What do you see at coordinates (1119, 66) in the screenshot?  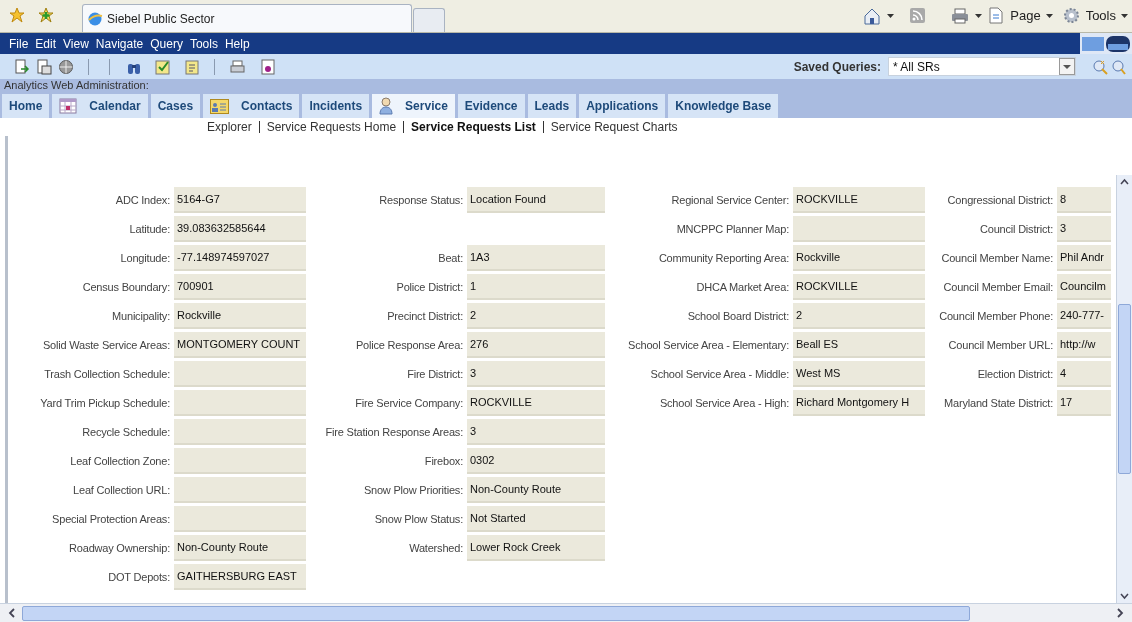 I see `query-icon` at bounding box center [1119, 66].